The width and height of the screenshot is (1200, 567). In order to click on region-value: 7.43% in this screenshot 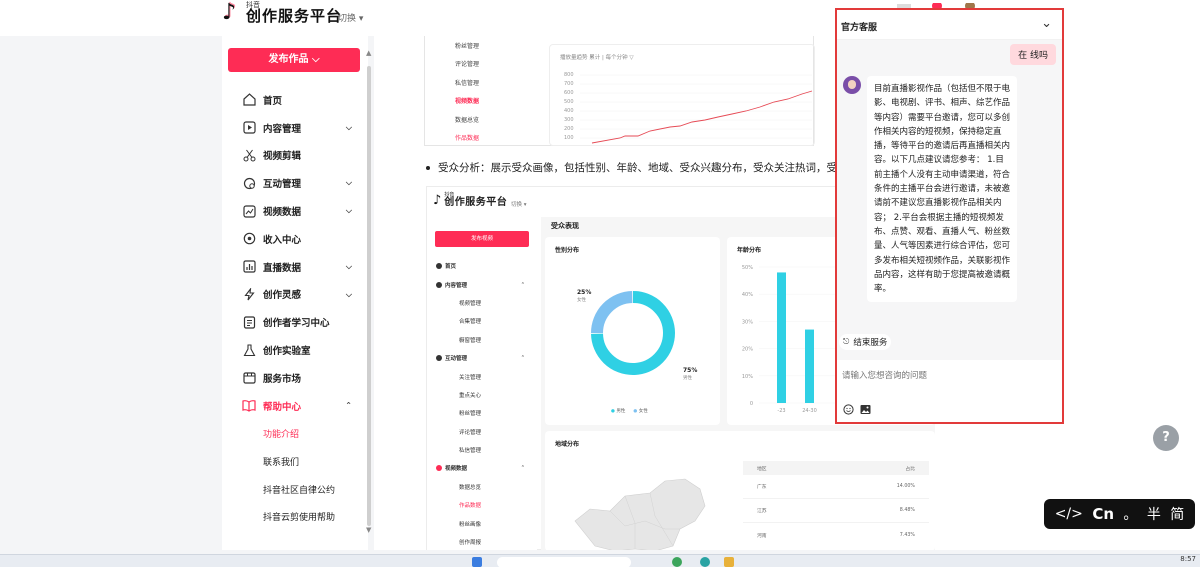, I will do `click(907, 535)`.